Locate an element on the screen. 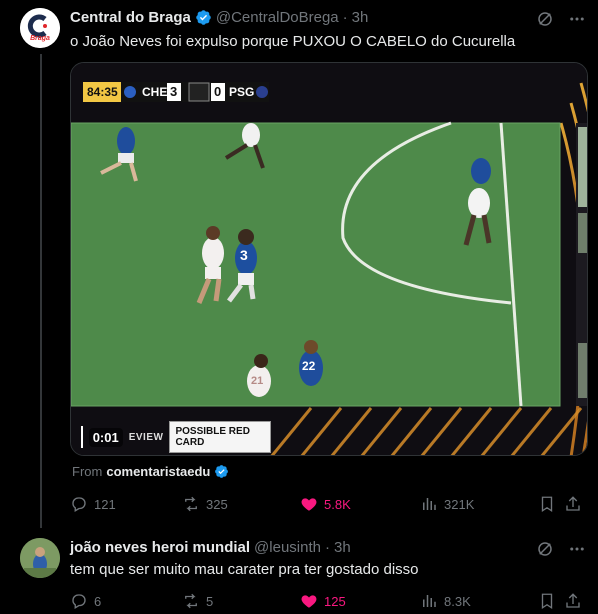 Image resolution: width=598 pixels, height=614 pixels. repost-button: 325 is located at coordinates (241, 504).